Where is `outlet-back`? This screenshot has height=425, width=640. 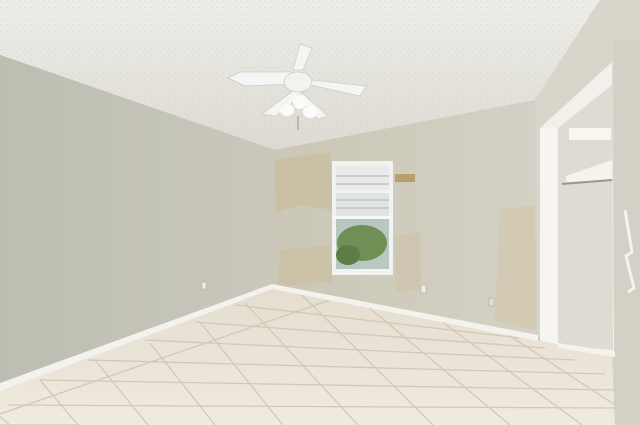
outlet-back is located at coordinates (423, 289).